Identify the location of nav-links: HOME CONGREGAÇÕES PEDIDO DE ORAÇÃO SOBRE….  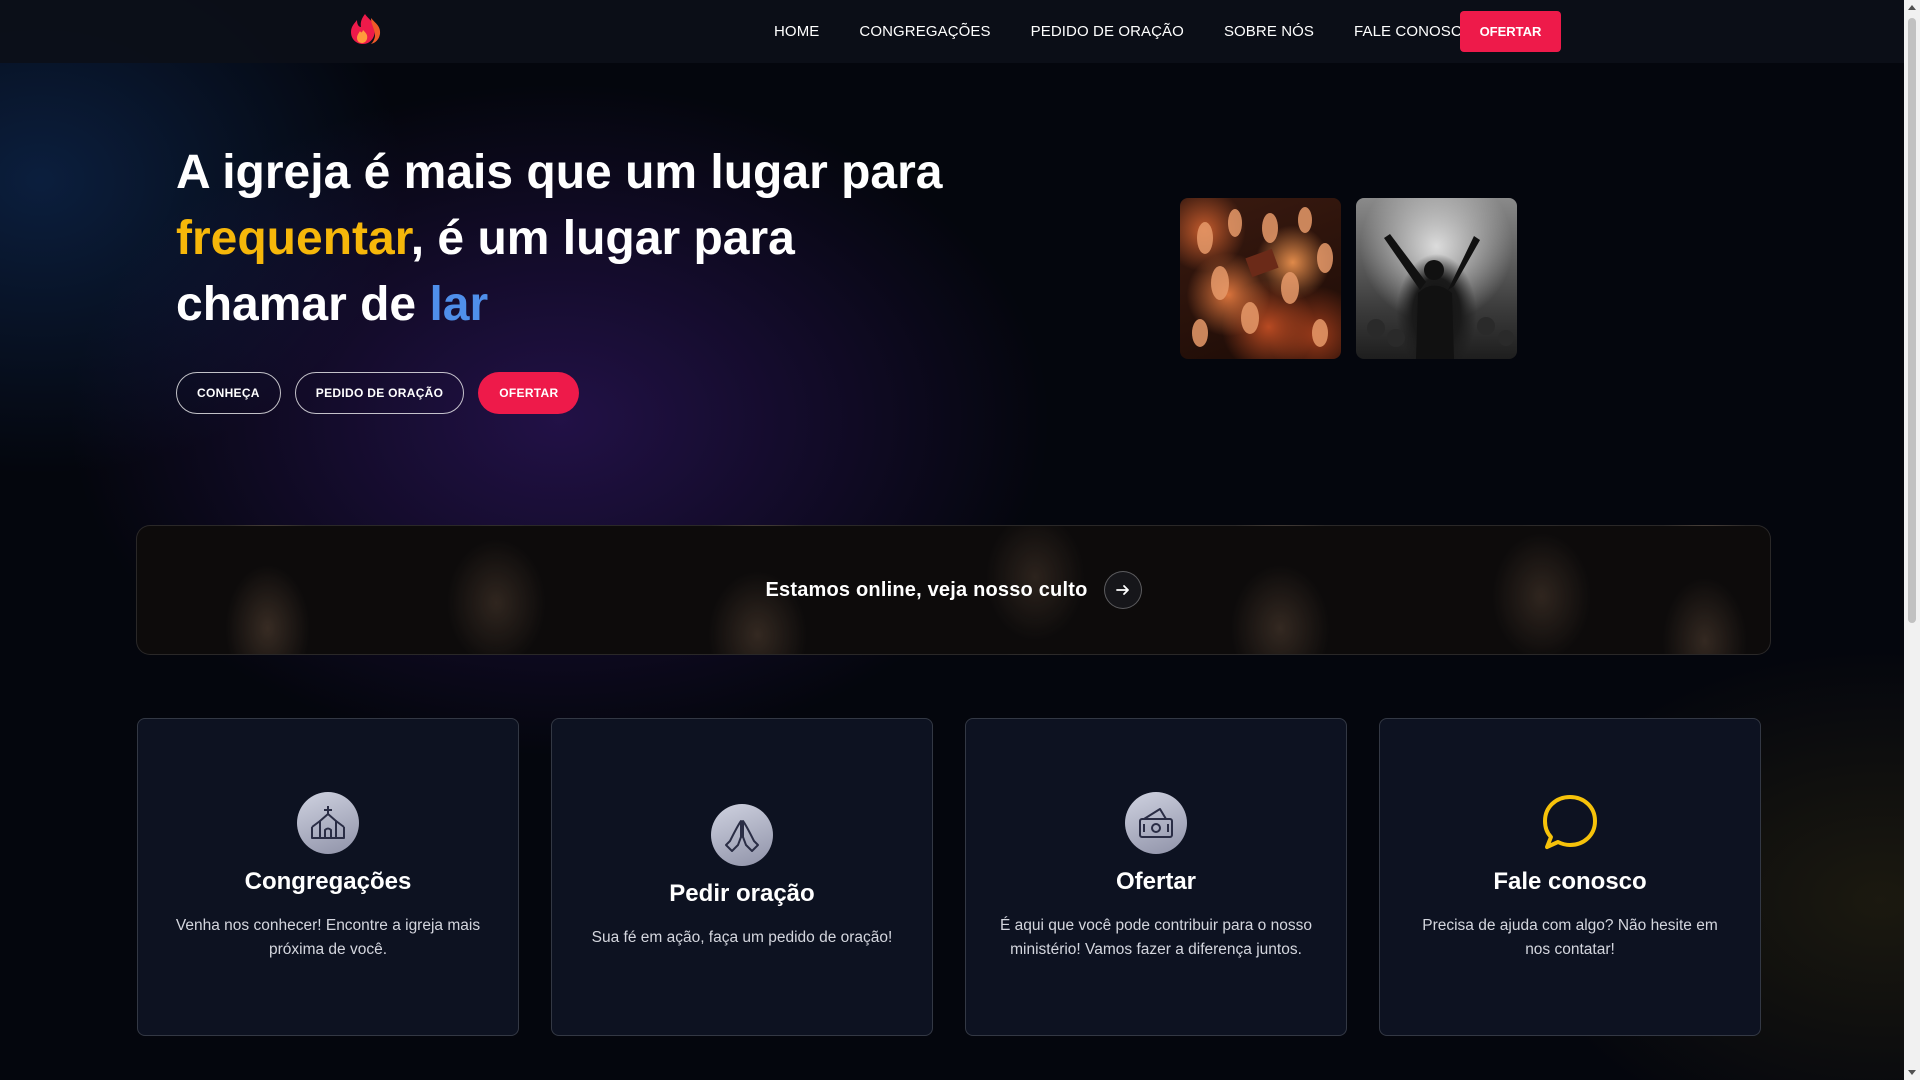
(1124, 31).